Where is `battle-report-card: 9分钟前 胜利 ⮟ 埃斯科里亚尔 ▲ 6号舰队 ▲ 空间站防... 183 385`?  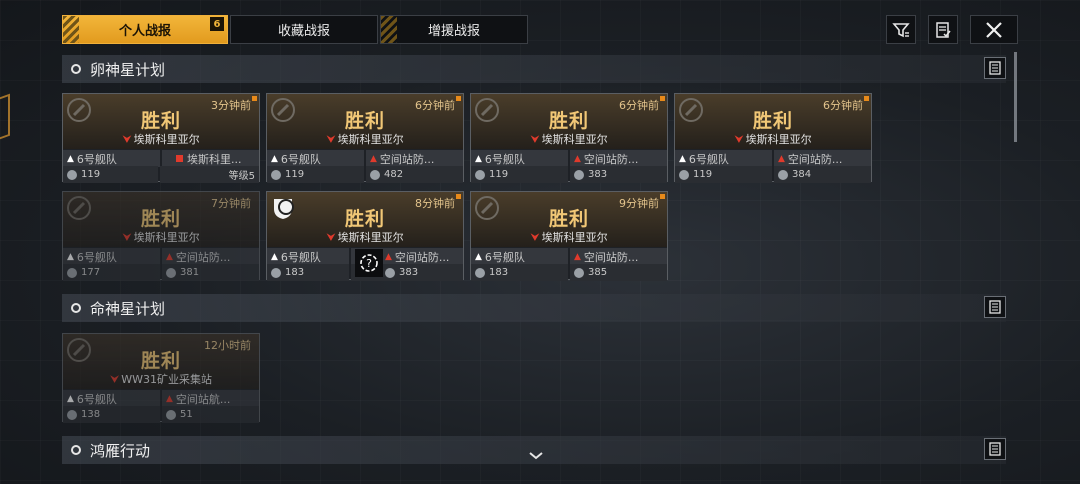
battle-report-card: 9分钟前 胜利 ⮟ 埃斯科里亚尔 ▲ 6号舰队 ▲ 空间站防... 183 385 is located at coordinates (569, 236).